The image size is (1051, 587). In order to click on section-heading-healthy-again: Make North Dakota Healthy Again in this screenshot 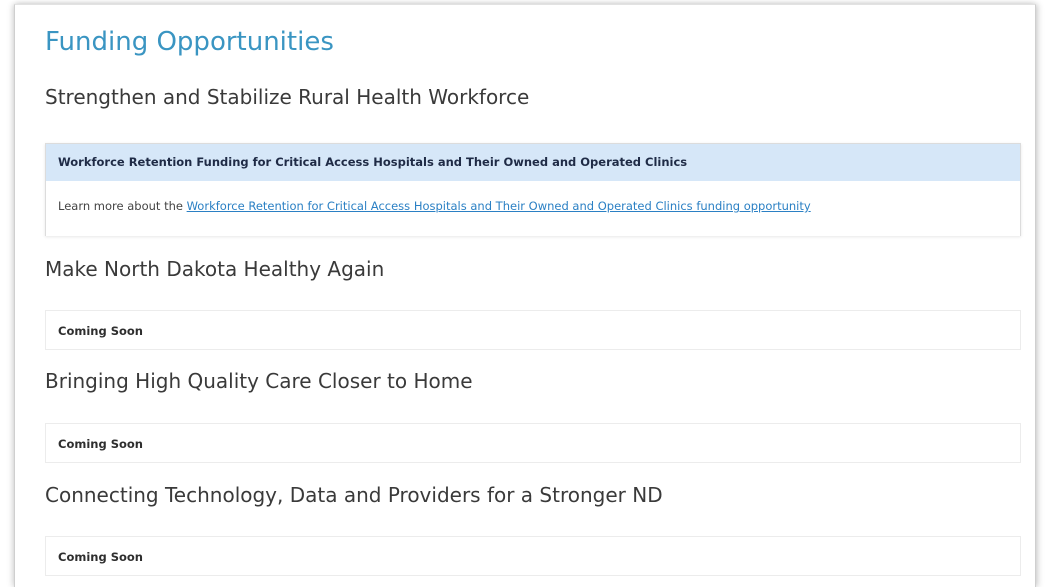, I will do `click(215, 269)`.